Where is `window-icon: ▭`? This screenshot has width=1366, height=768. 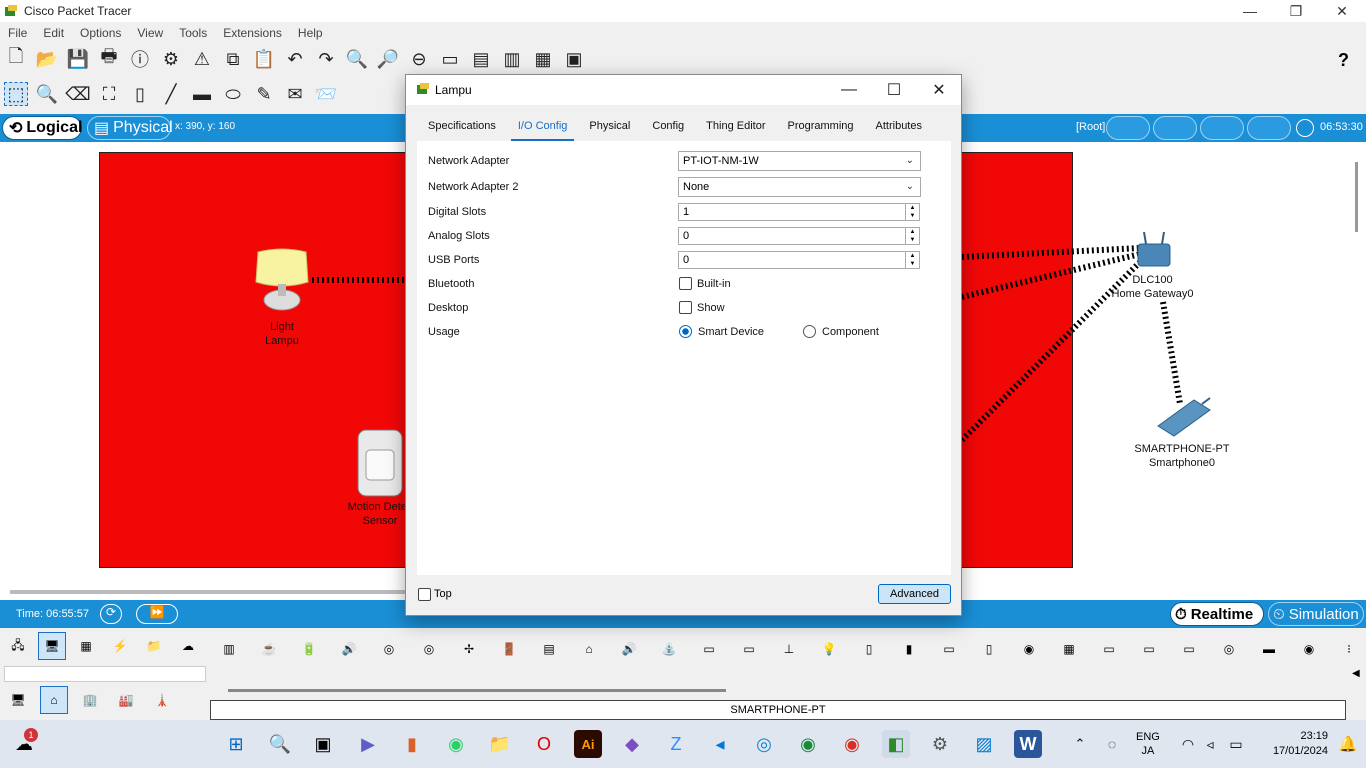 window-icon: ▭ is located at coordinates (1109, 649).